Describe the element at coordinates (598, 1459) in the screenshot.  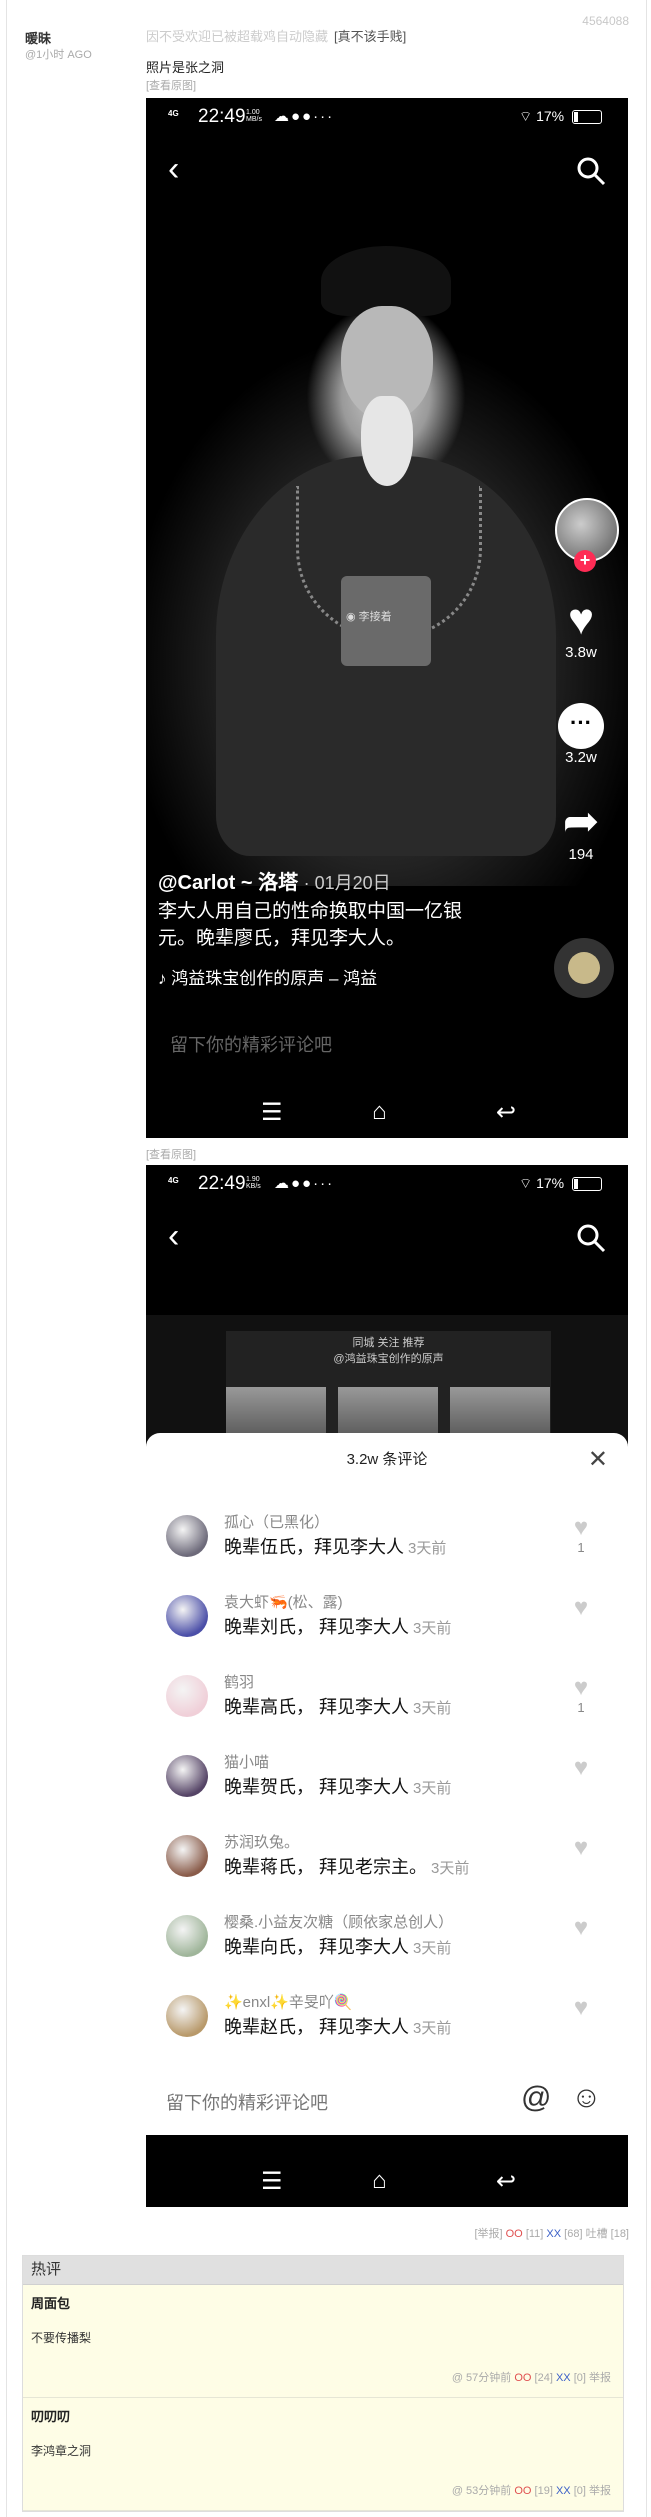
I see `close-icon: ✕` at that location.